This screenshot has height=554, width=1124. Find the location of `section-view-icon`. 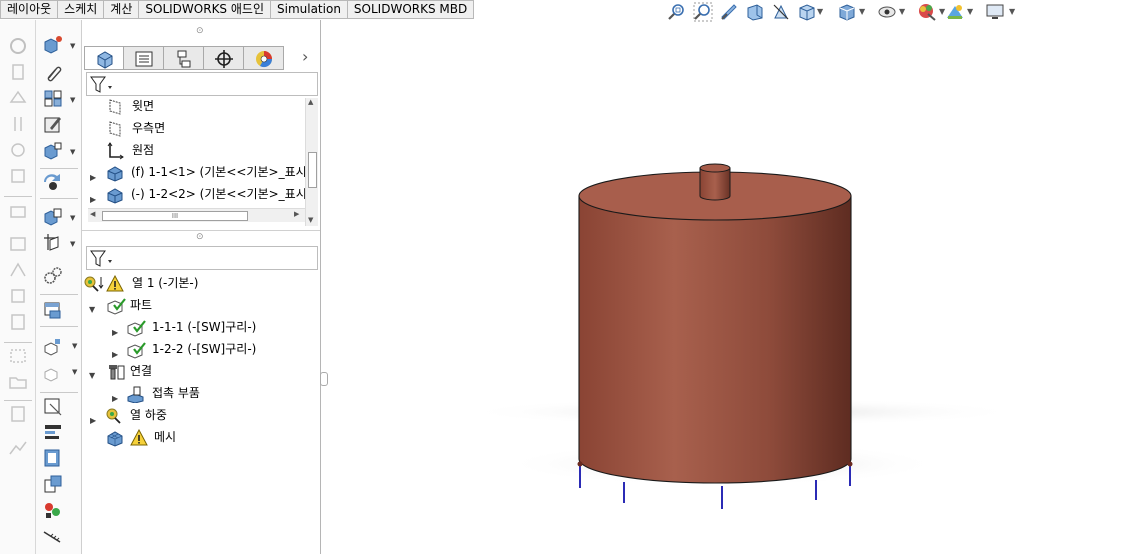

section-view-icon is located at coordinates (755, 12).